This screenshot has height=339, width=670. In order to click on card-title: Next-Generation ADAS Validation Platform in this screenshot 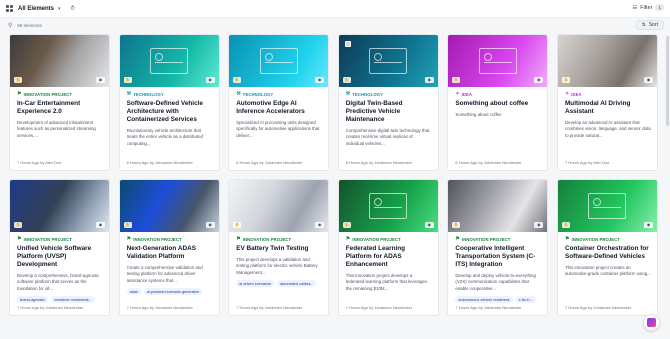, I will do `click(170, 253)`.